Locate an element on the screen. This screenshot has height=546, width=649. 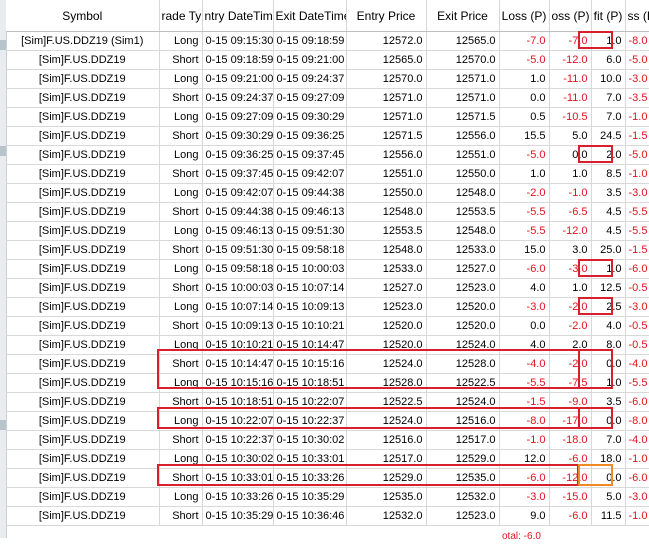
entry-datetime-cell: 0-15 10:18:51 is located at coordinates (237, 402).